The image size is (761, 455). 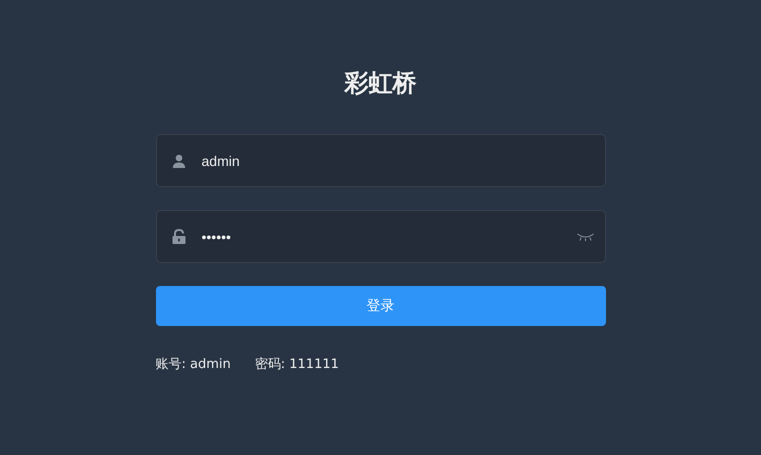 What do you see at coordinates (216, 236) in the screenshot?
I see `masked-password: ••••••` at bounding box center [216, 236].